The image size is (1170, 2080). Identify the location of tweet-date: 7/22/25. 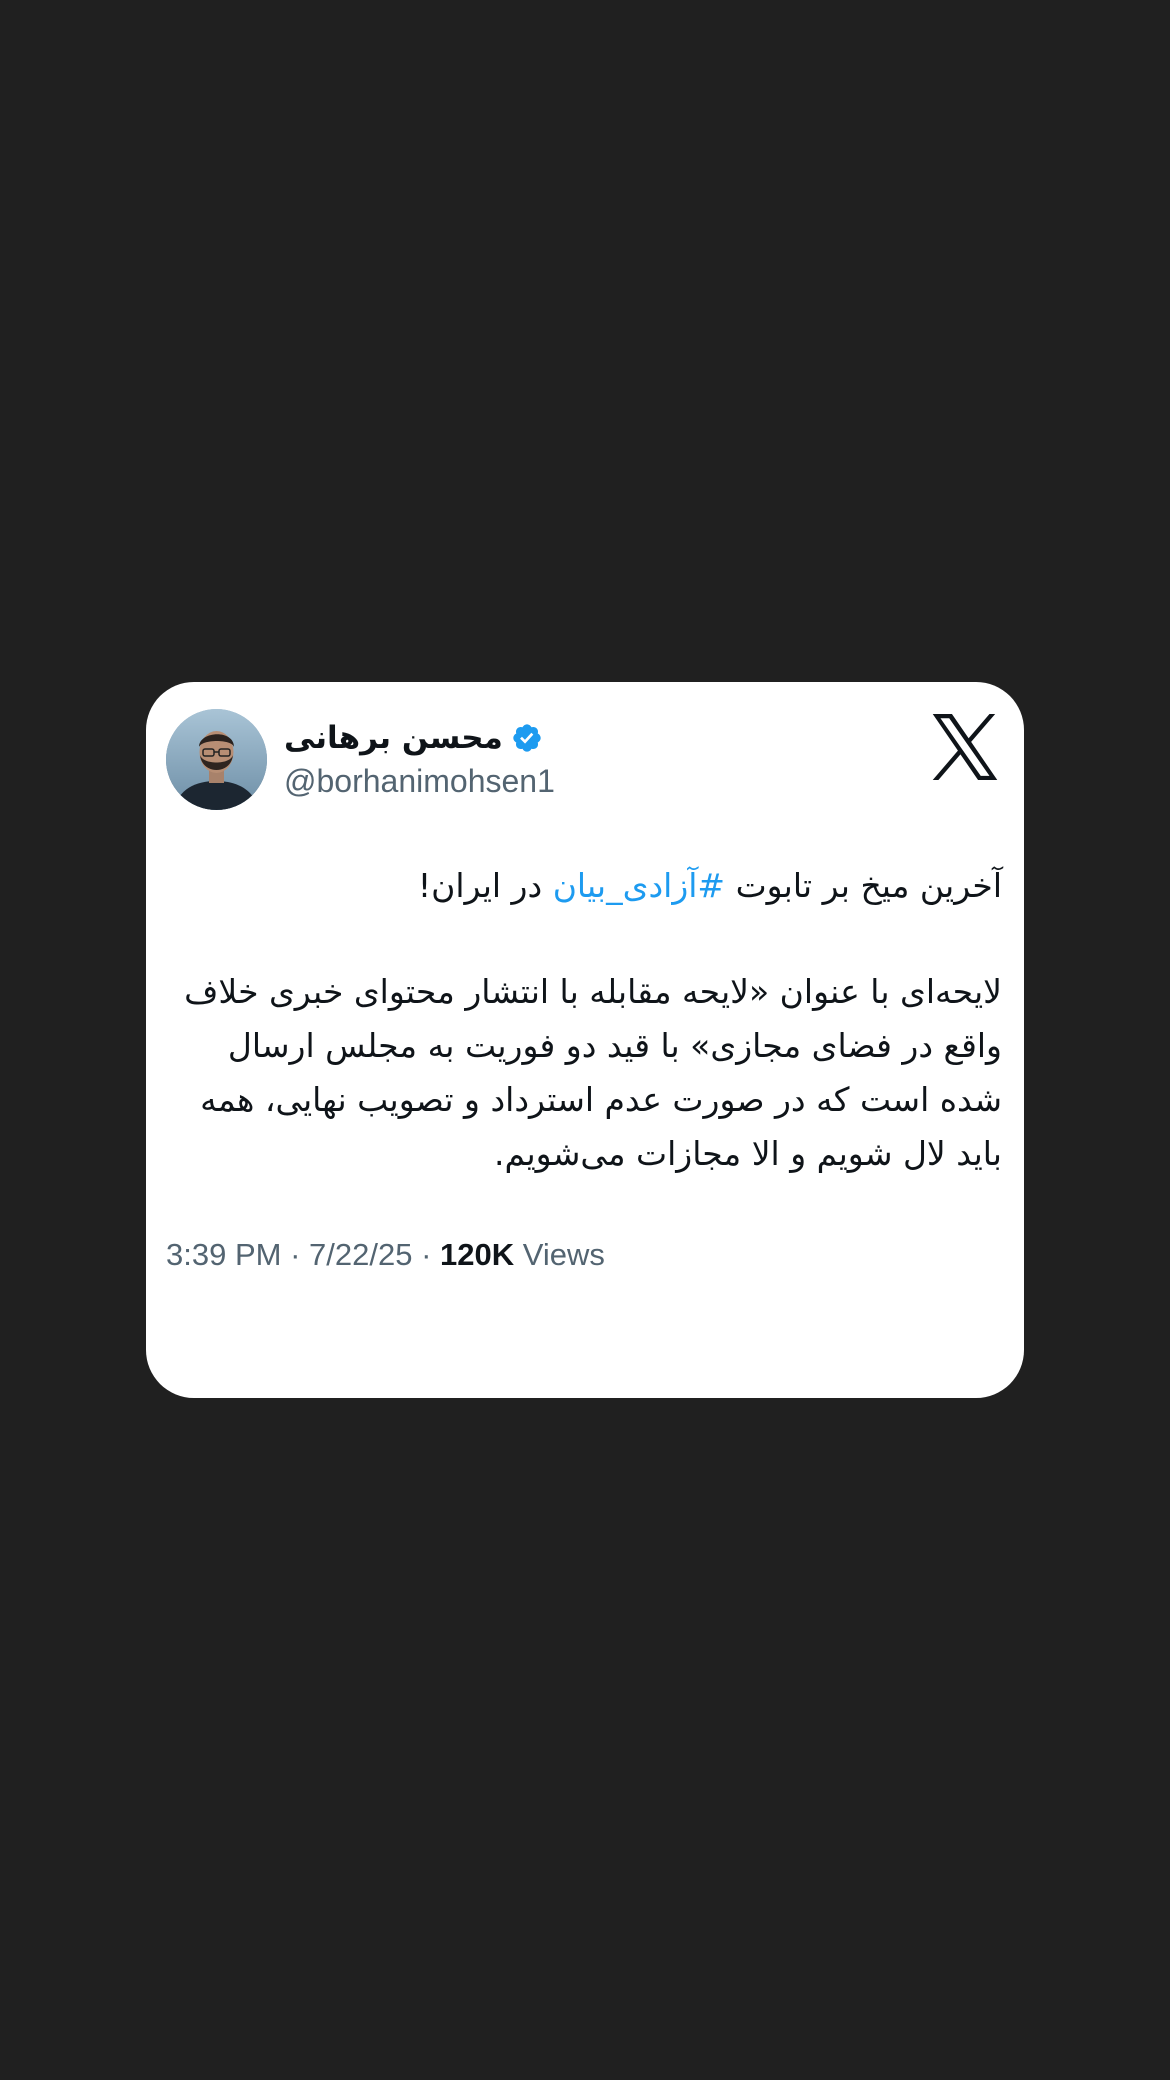
(360, 1254).